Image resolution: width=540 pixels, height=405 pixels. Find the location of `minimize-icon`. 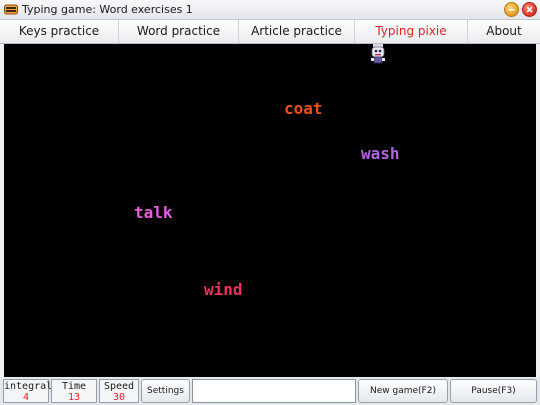

minimize-icon is located at coordinates (511, 10).